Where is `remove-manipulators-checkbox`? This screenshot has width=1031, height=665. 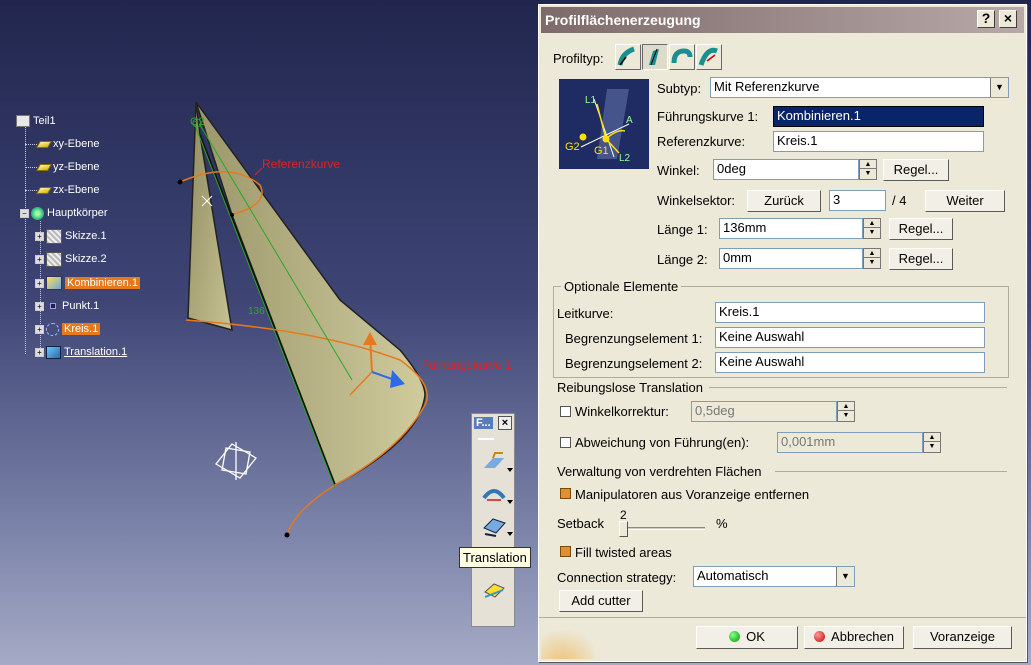
remove-manipulators-checkbox is located at coordinates (565, 493).